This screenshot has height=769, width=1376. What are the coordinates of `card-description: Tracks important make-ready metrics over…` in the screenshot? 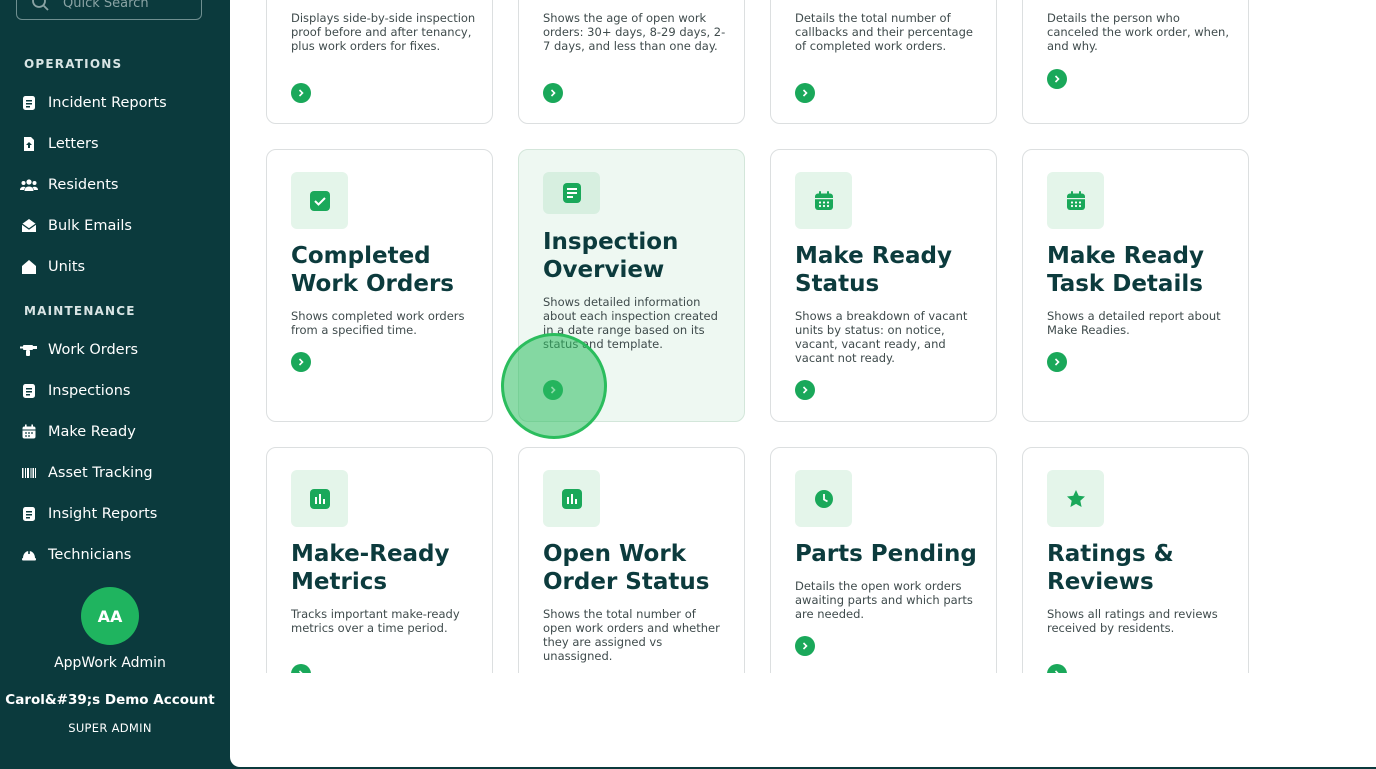 It's located at (375, 621).